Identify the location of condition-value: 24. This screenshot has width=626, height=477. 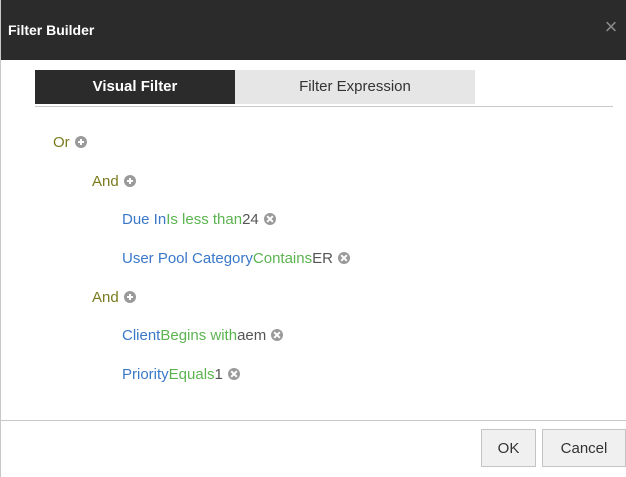
(250, 219).